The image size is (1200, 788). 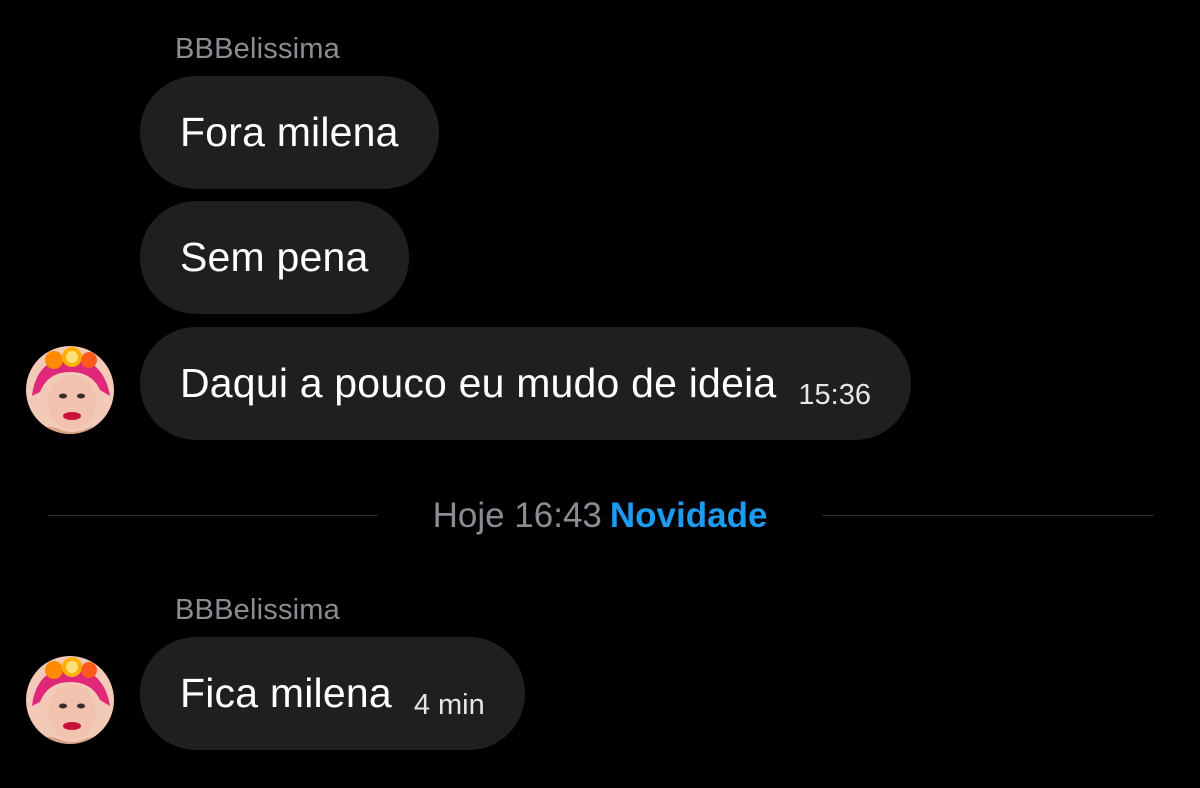 I want to click on message-timestamp: 15:36, so click(x=834, y=395).